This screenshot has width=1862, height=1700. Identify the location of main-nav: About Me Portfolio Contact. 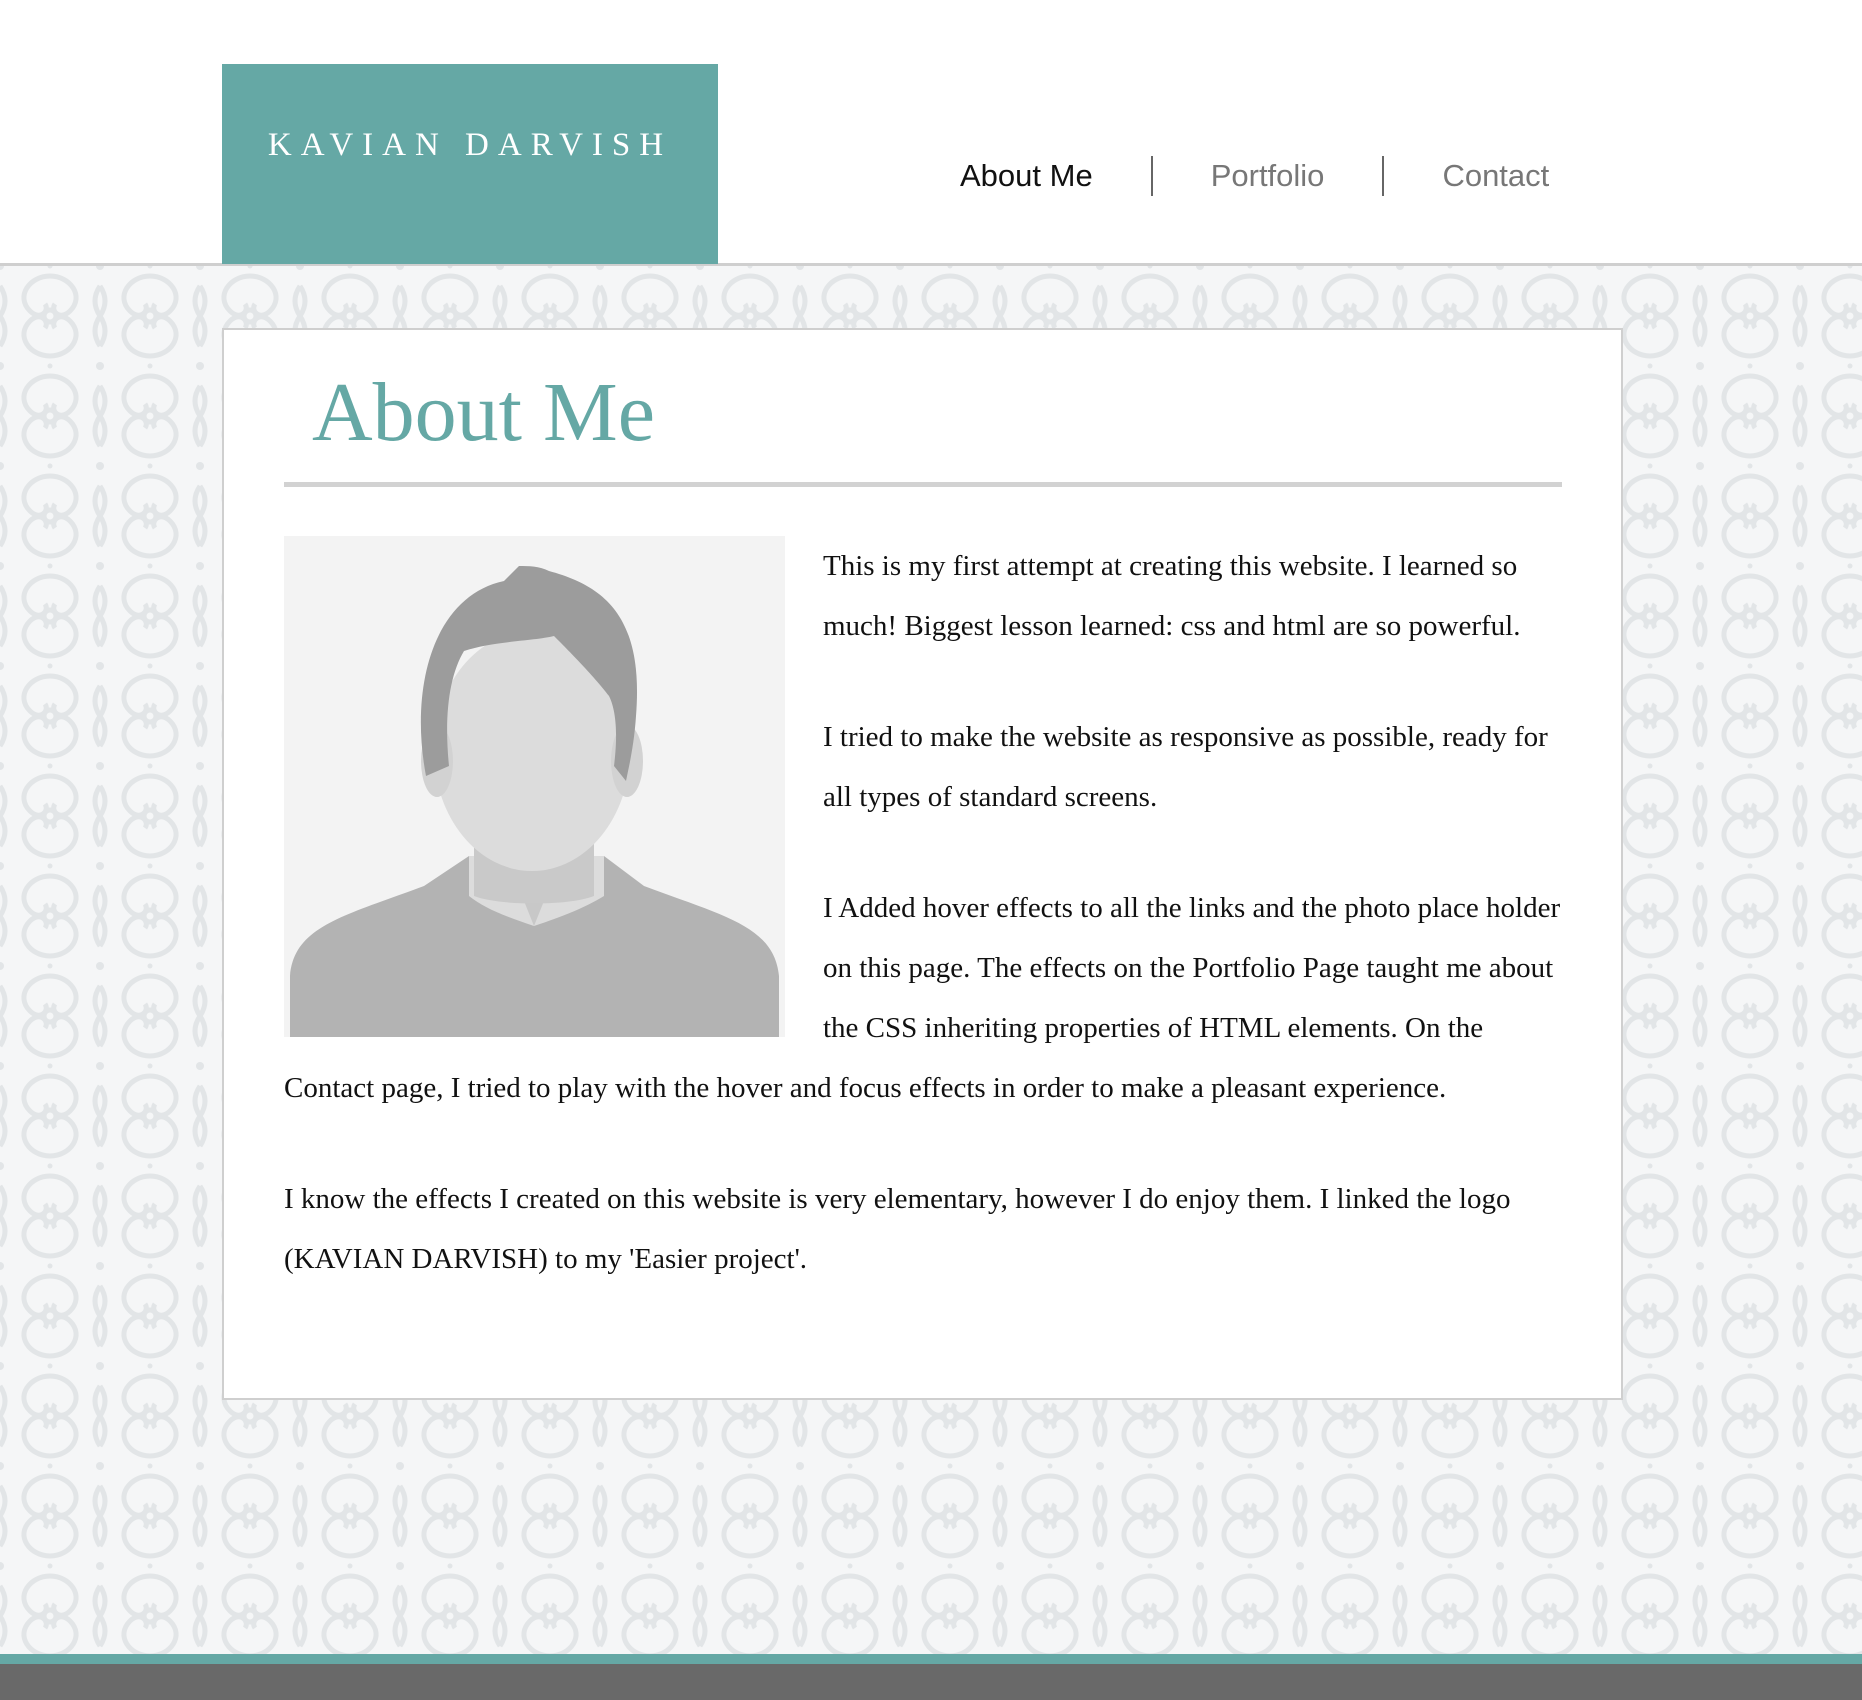
(1254, 176).